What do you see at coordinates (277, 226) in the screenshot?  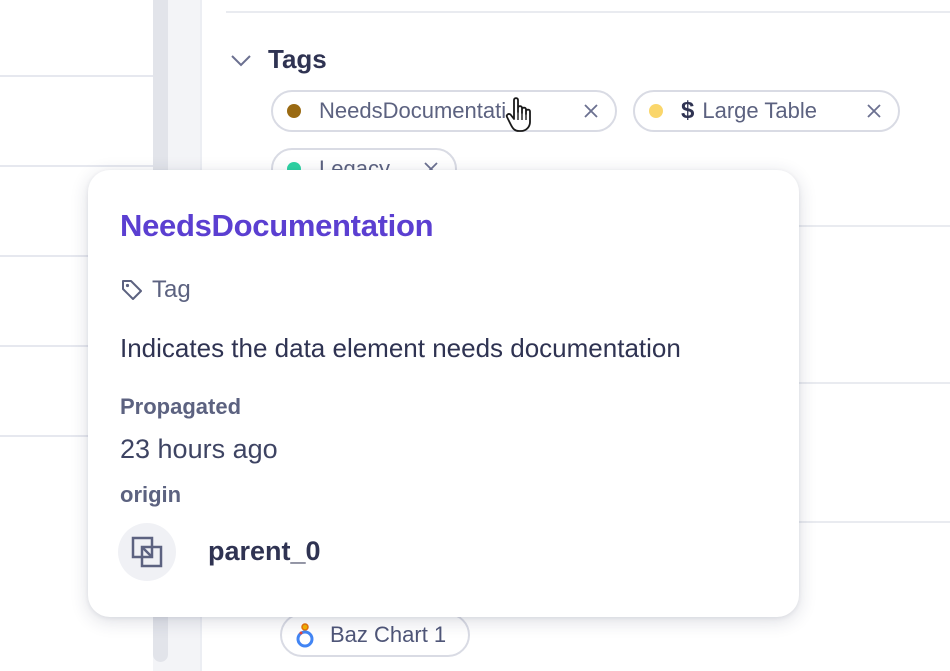 I see `popover-title: NeedsDocumentation` at bounding box center [277, 226].